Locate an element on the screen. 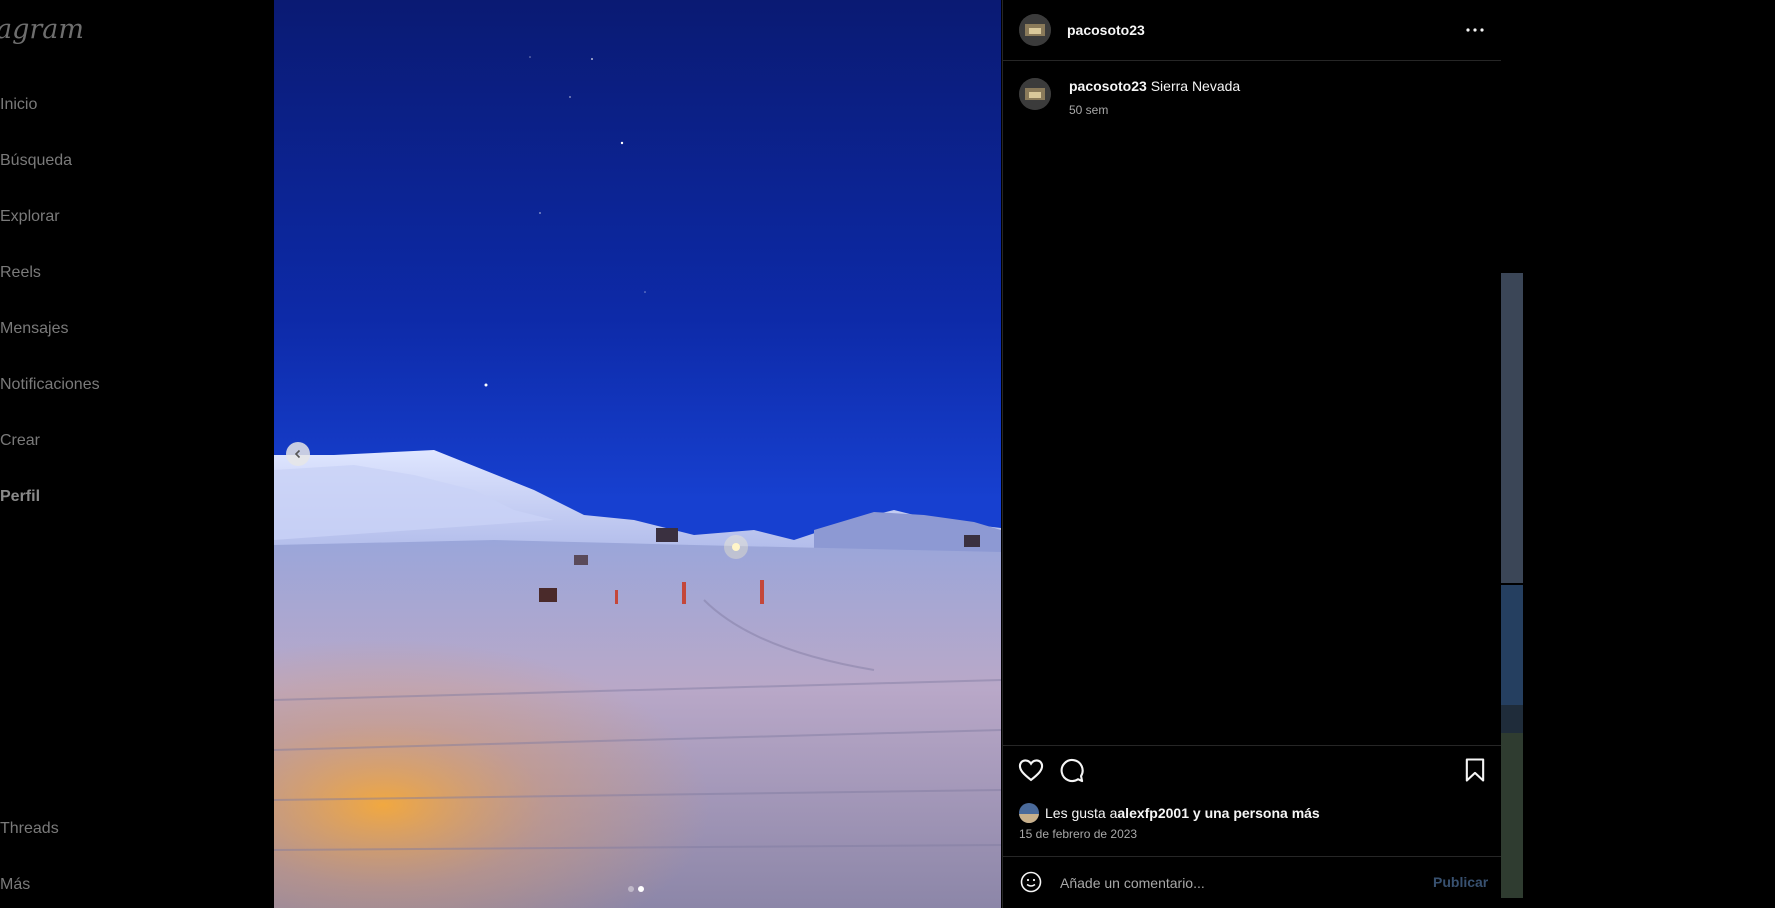 Image resolution: width=1775 pixels, height=908 pixels. background-feed-sliver is located at coordinates (1512, 585).